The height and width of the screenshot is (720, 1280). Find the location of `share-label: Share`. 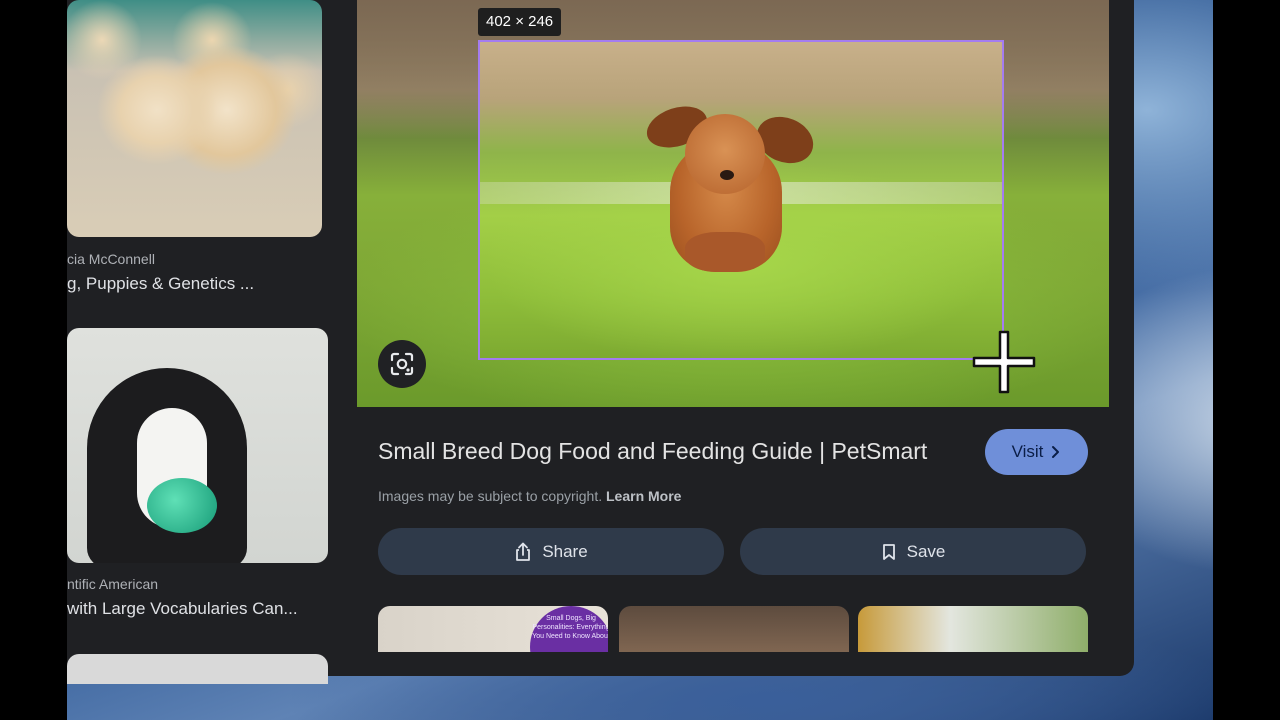

share-label: Share is located at coordinates (565, 551).